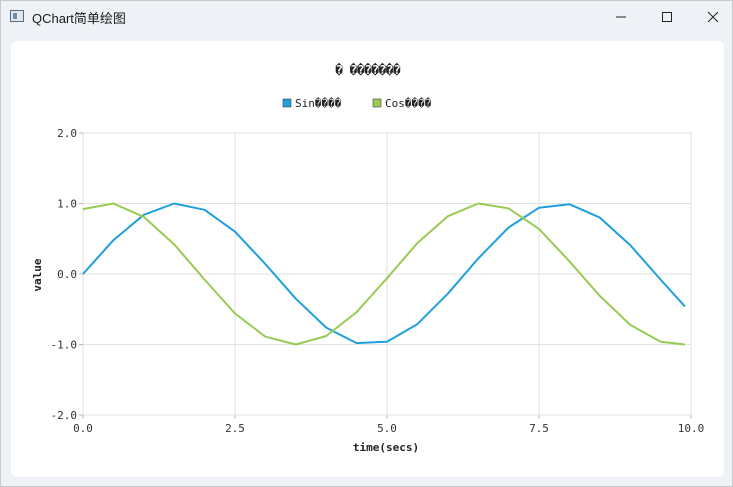 This screenshot has height=487, width=733. I want to click on x-axis-label: time(secs), so click(386, 447).